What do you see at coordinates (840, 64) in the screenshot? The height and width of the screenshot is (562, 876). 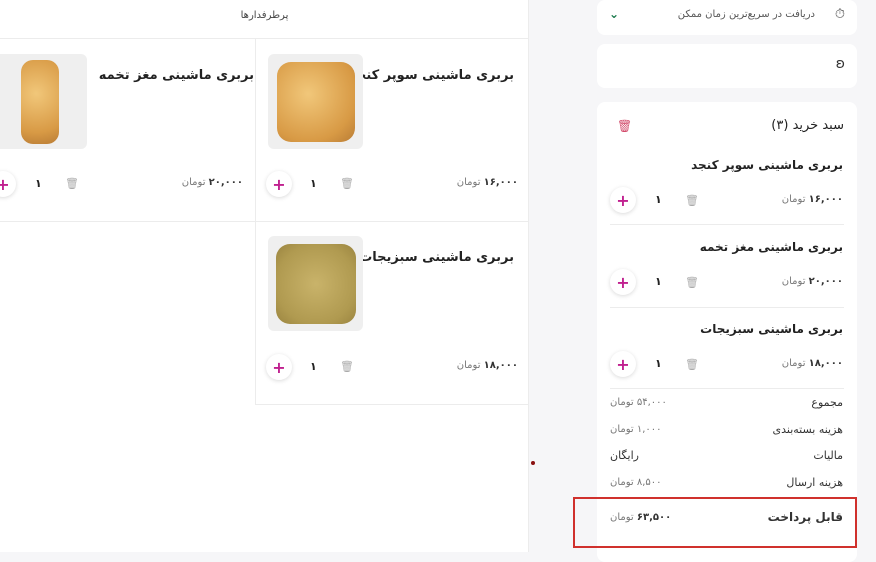 I see `note-icon: ʚ` at bounding box center [840, 64].